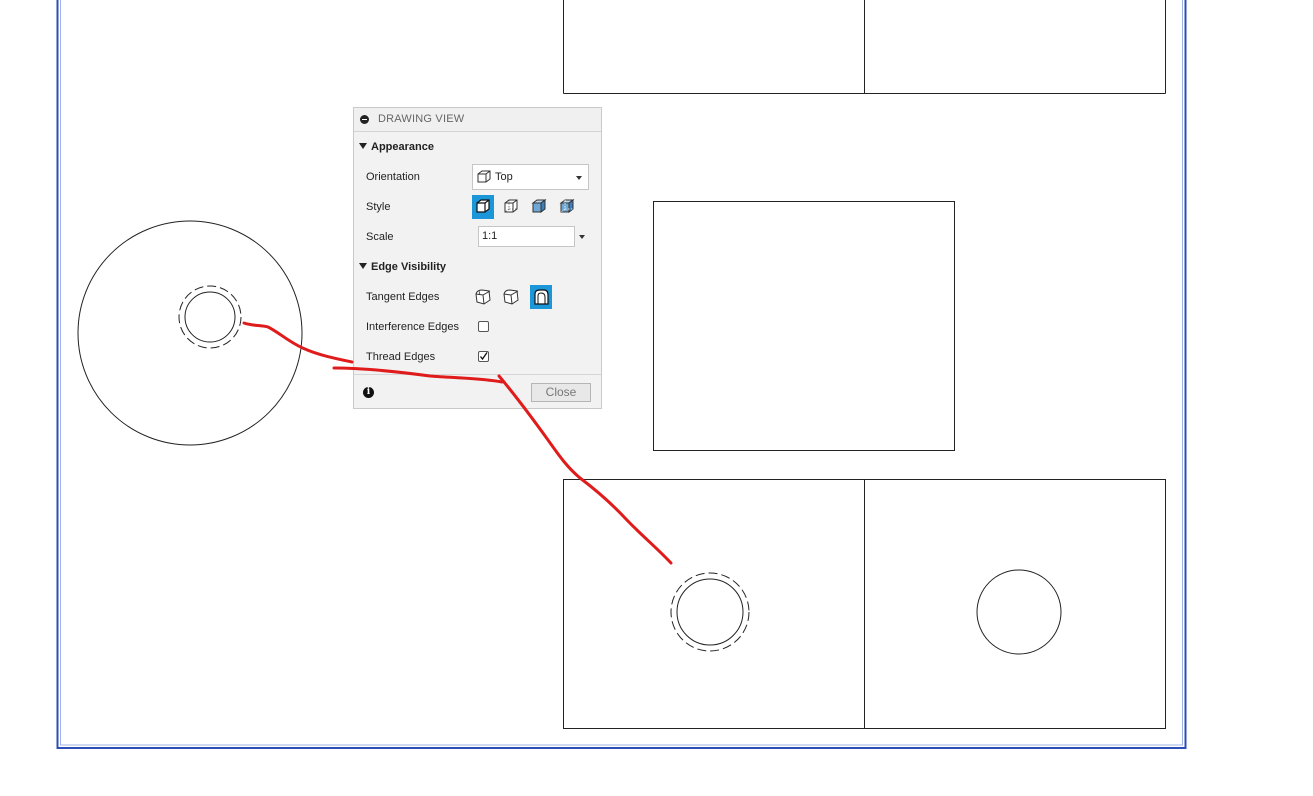 The width and height of the screenshot is (1313, 796). Describe the element at coordinates (526, 236) in the screenshot. I see `scale-input: 1:1` at that location.